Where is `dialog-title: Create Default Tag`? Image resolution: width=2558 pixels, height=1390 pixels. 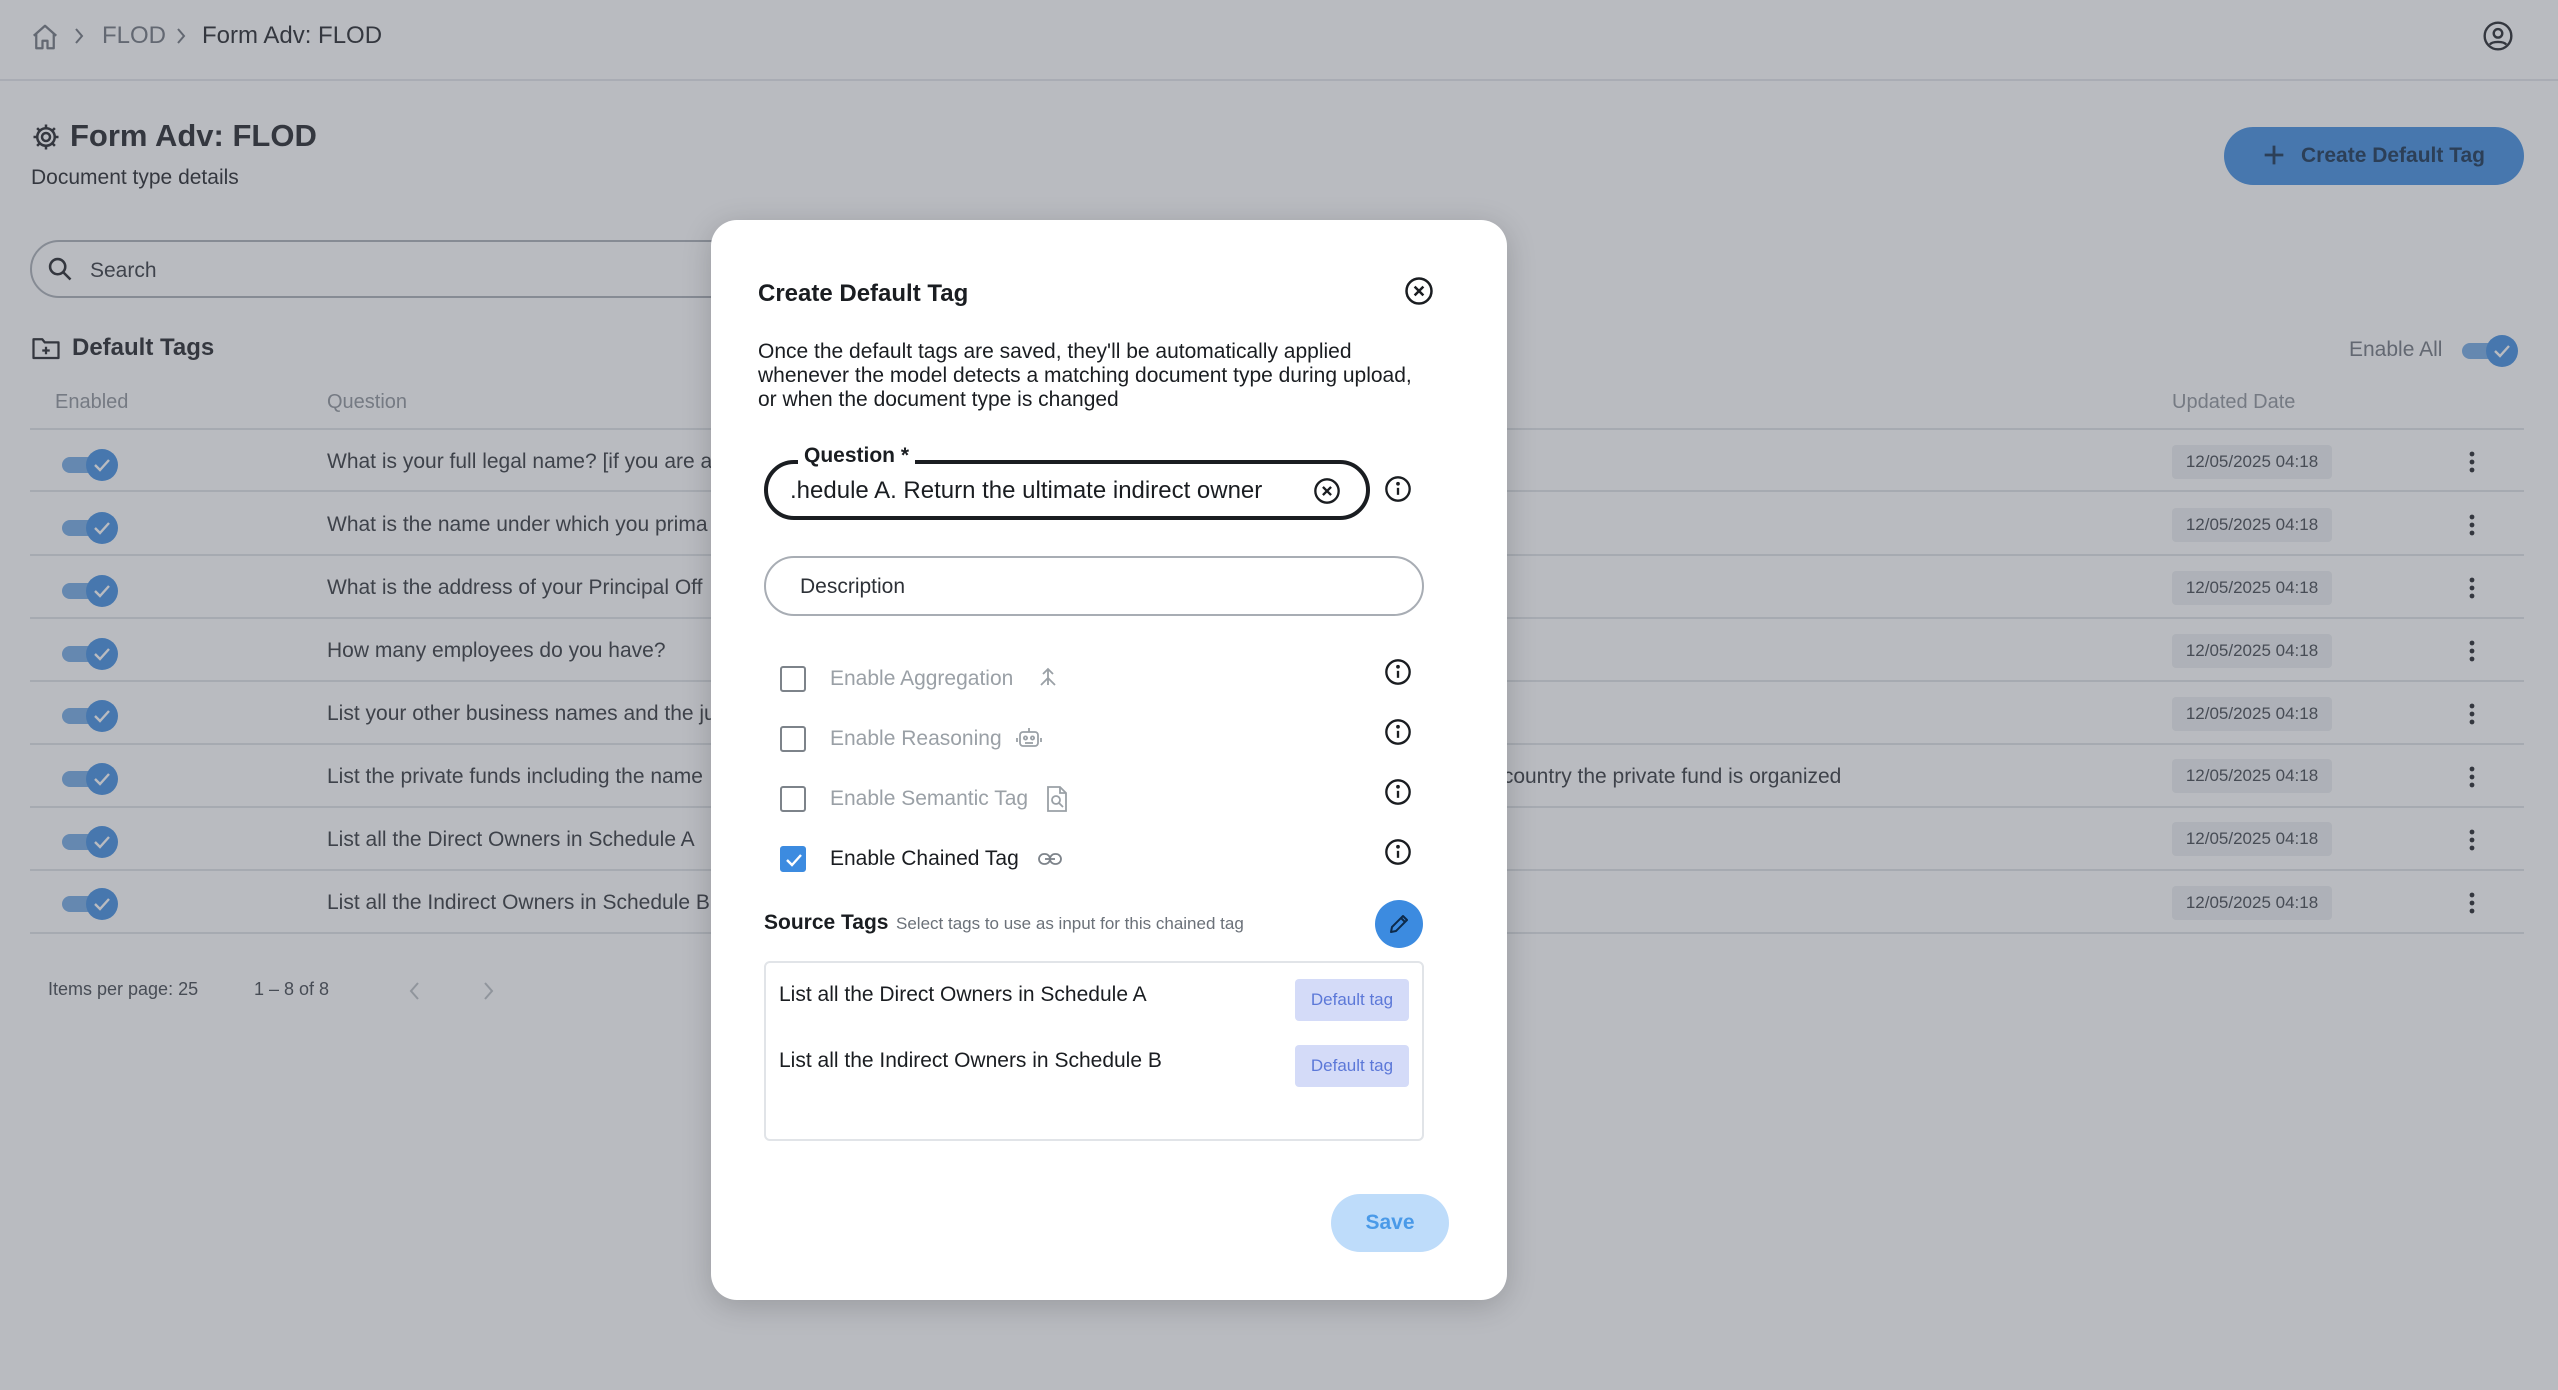 dialog-title: Create Default Tag is located at coordinates (863, 293).